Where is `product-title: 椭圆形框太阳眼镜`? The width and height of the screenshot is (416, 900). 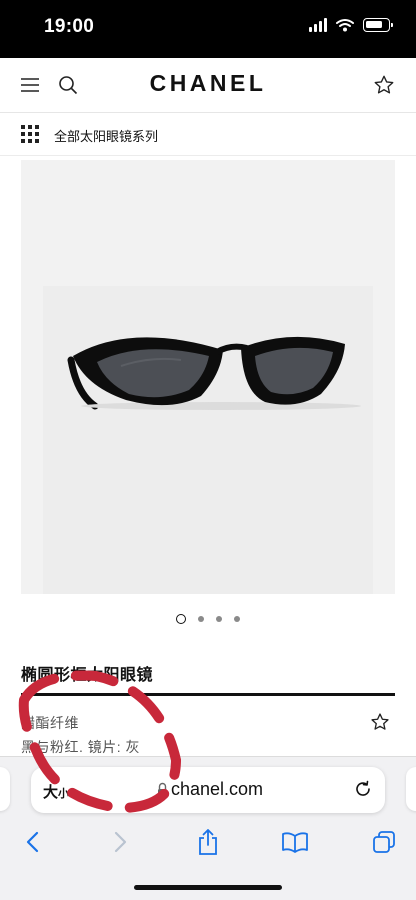
product-title: 椭圆形框太阳眼镜 is located at coordinates (87, 675).